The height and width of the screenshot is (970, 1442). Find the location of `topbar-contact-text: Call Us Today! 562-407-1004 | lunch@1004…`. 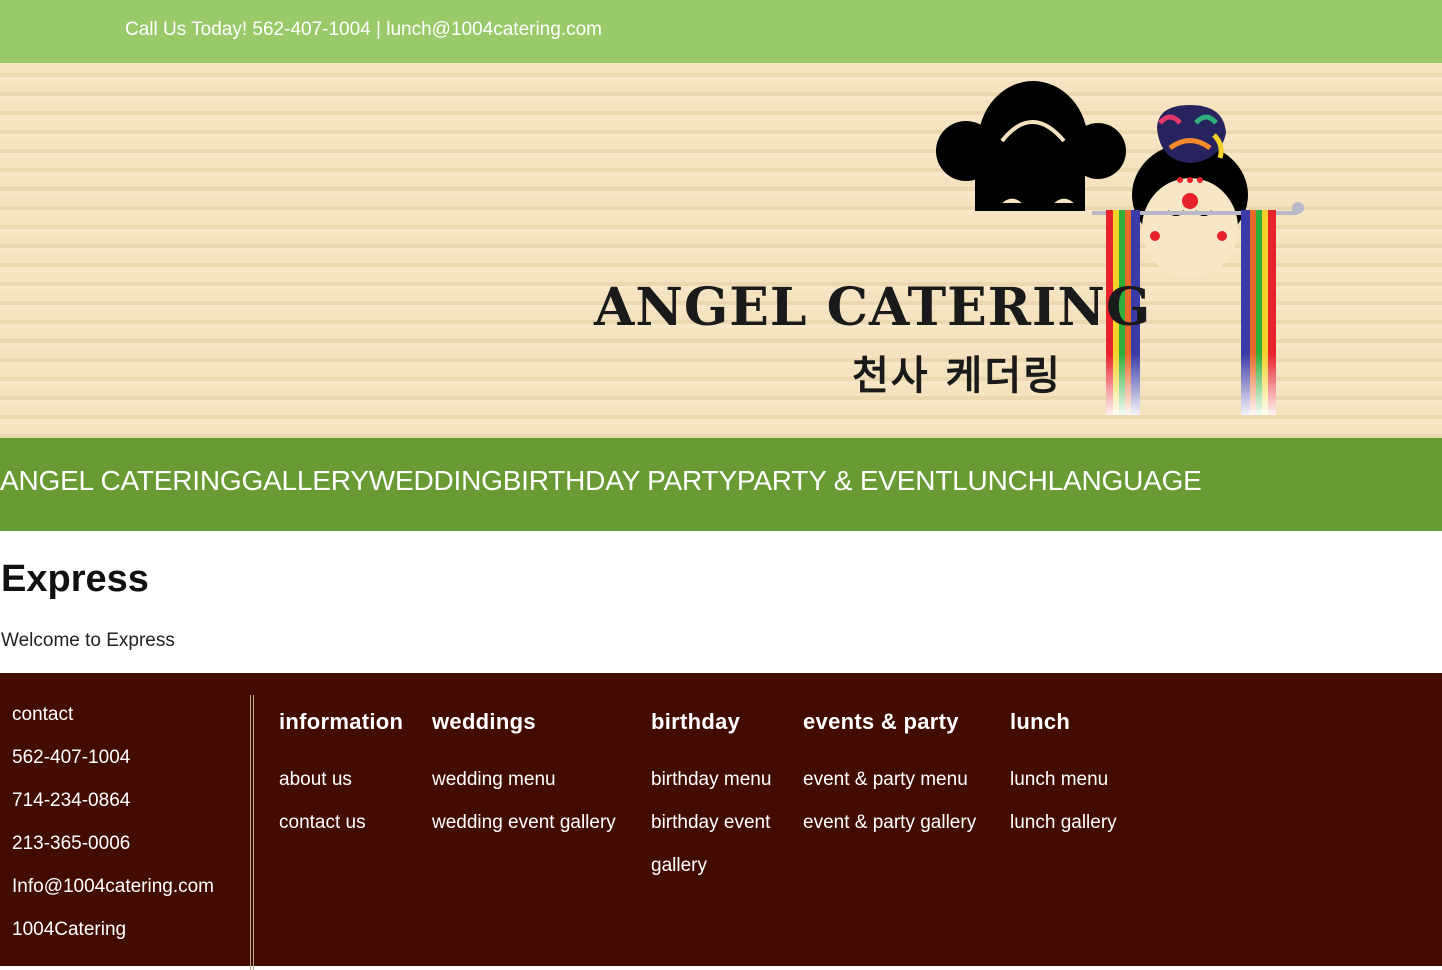

topbar-contact-text: Call Us Today! 562-407-1004 | lunch@1004… is located at coordinates (363, 30).